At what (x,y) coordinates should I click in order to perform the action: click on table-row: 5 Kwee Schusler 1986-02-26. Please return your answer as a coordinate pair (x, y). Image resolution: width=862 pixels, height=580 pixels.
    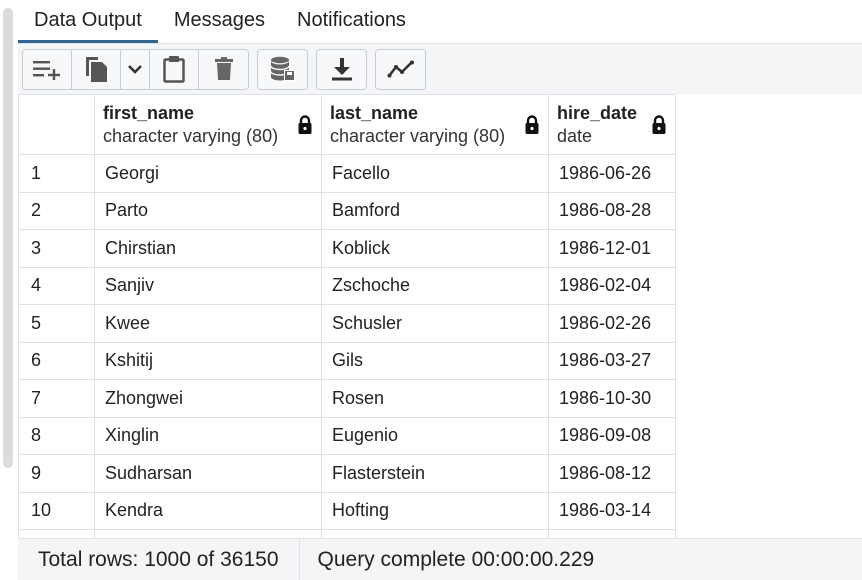
    Looking at the image, I should click on (347, 323).